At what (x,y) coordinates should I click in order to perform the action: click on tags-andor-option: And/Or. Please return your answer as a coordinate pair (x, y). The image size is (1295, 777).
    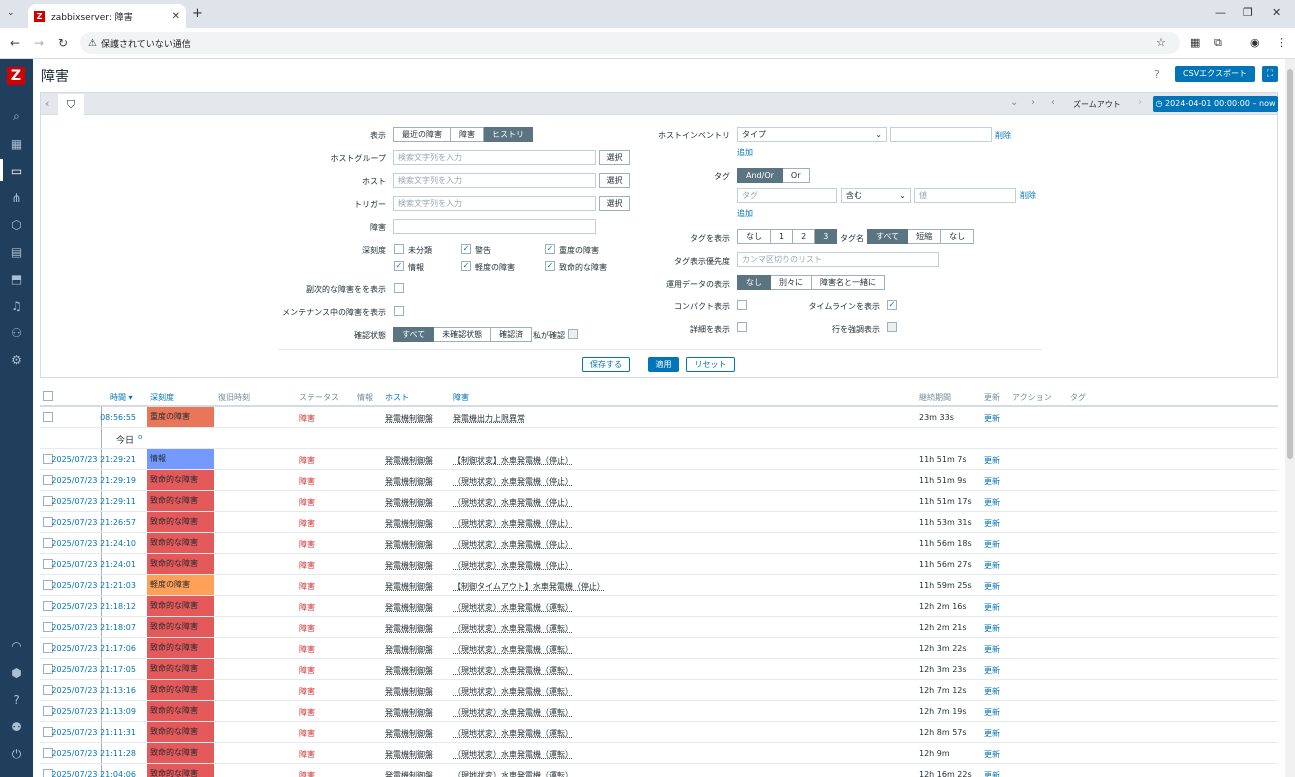
    Looking at the image, I should click on (760, 175).